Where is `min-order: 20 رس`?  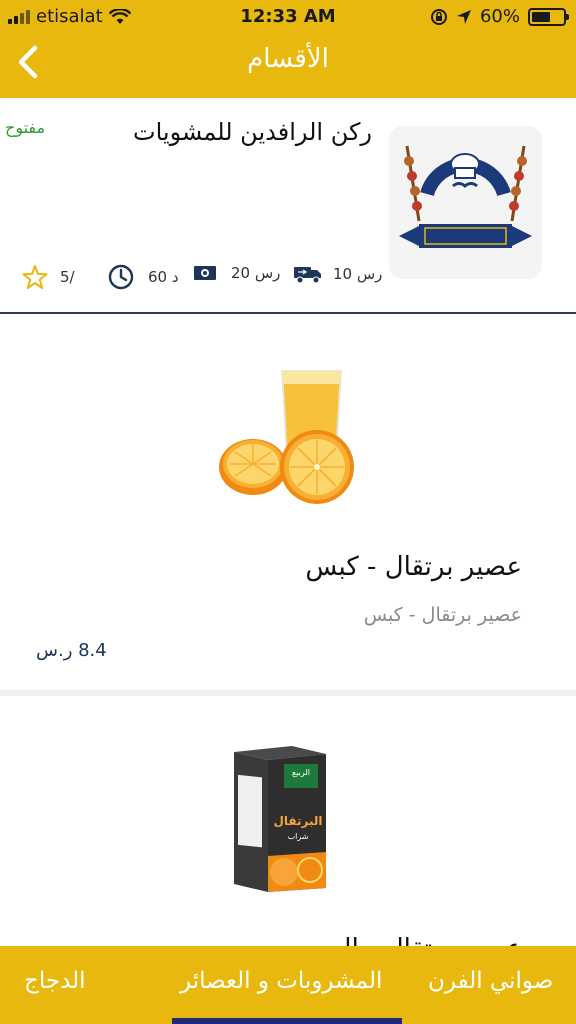
min-order: 20 رس is located at coordinates (236, 273).